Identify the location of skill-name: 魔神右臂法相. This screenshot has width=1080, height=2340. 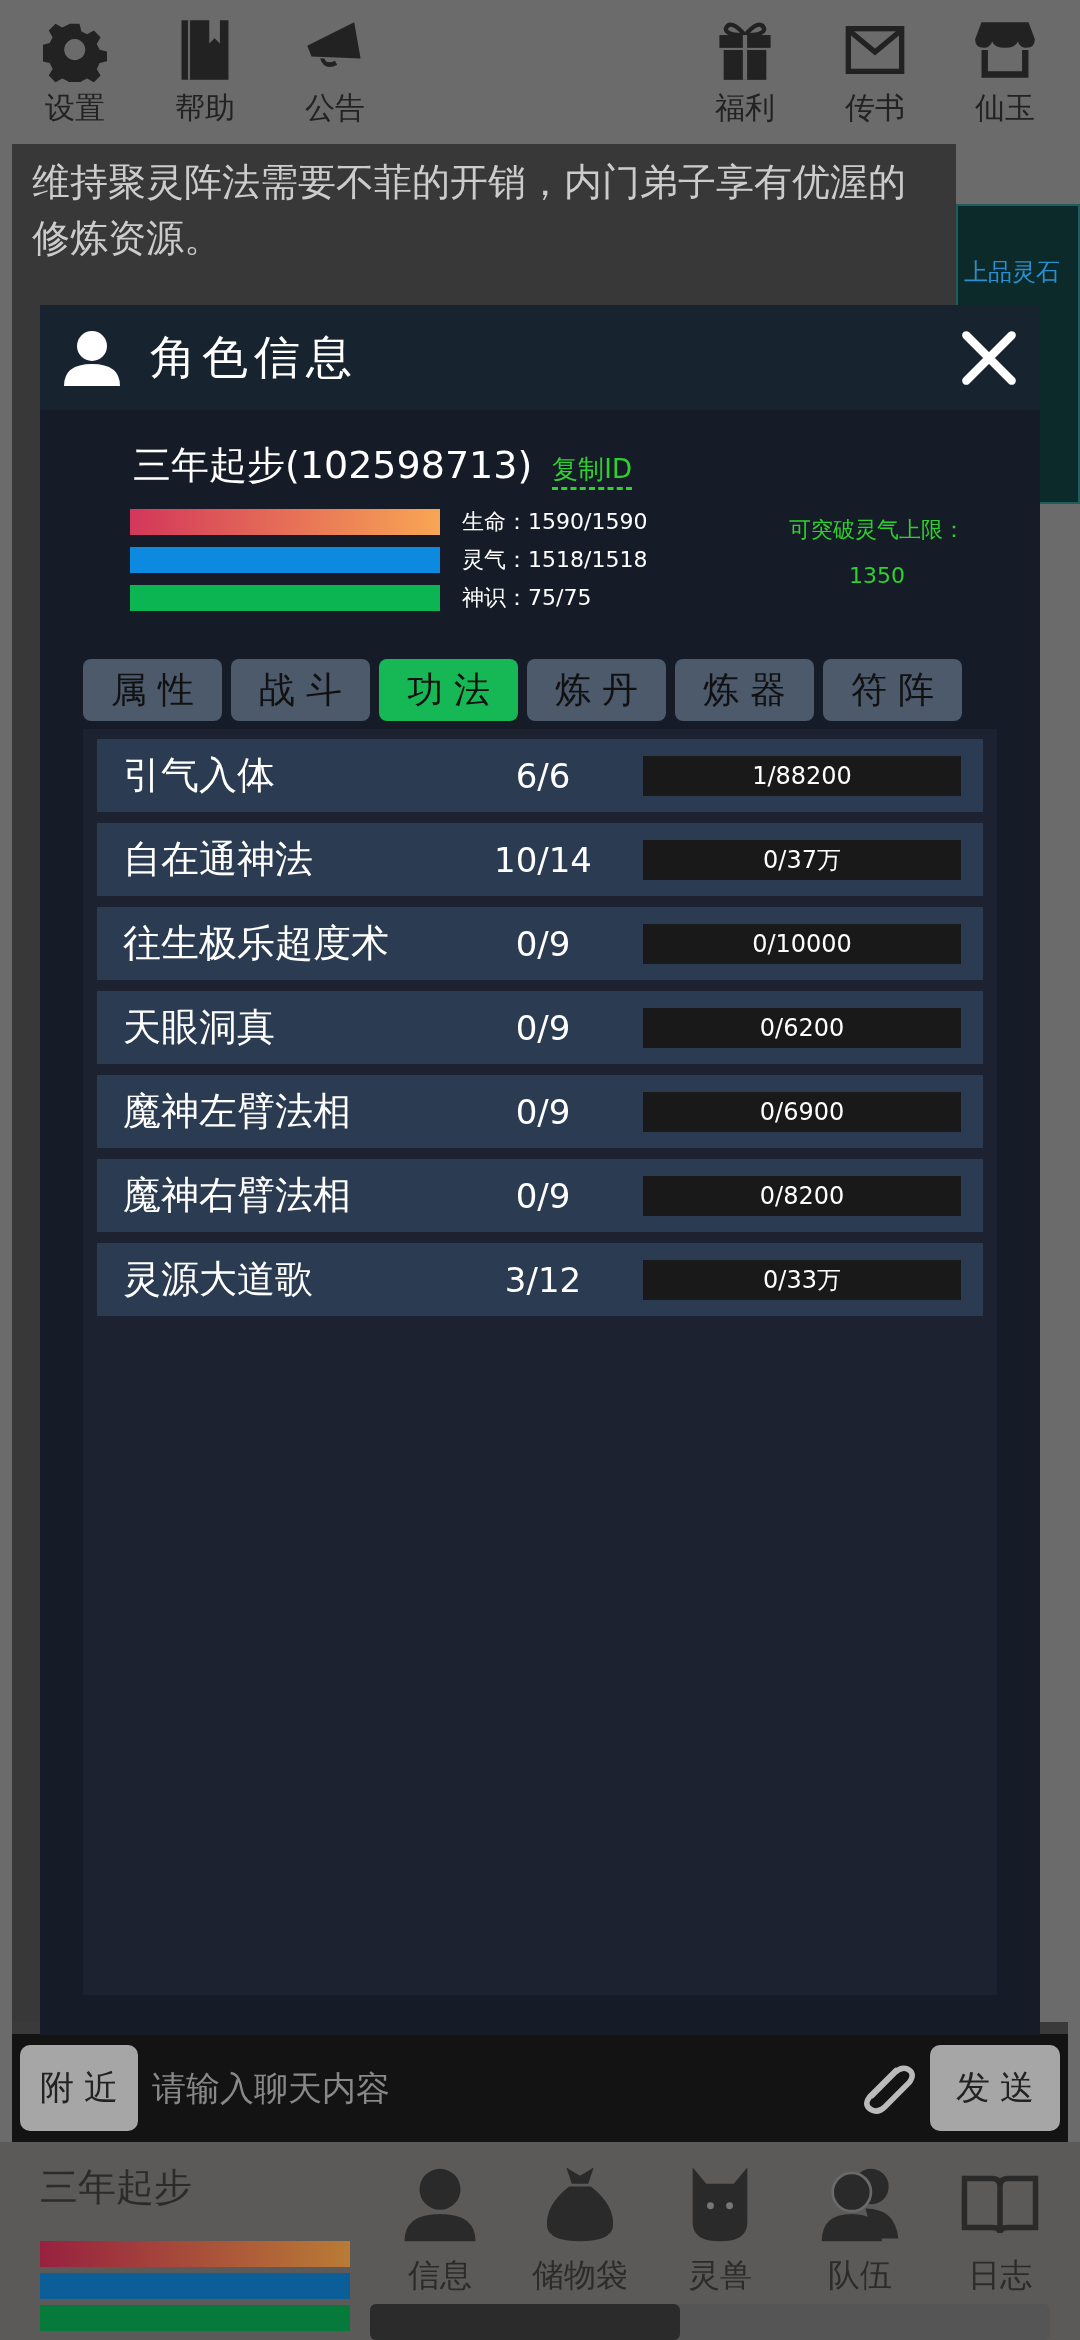
(237, 1195).